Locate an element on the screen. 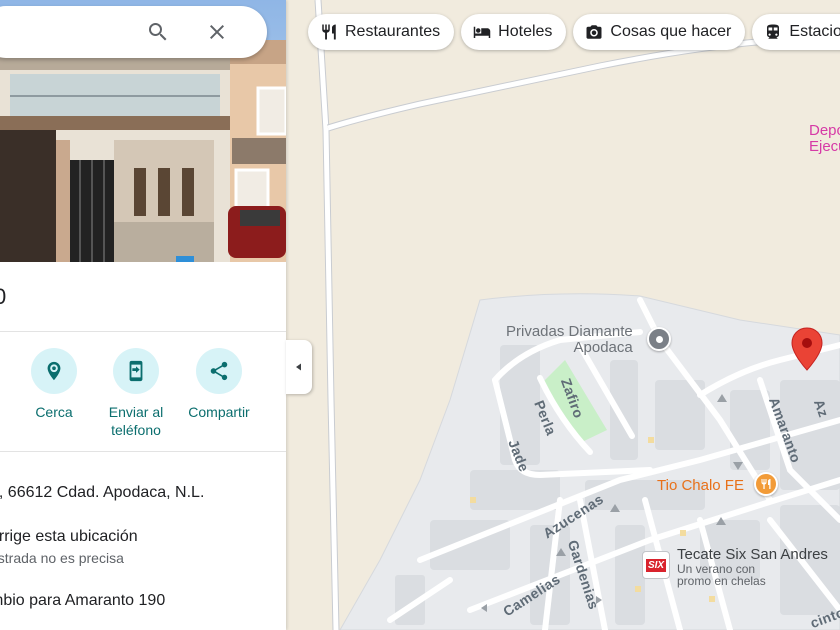 This screenshot has width=840, height=630. share-icon is located at coordinates (219, 371).